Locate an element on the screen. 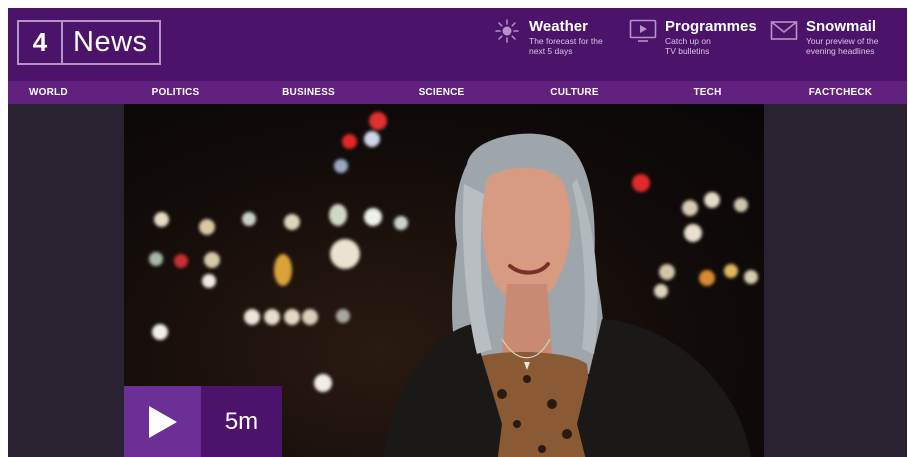 The image size is (908, 457). nav-tech: TECH is located at coordinates (707, 92).